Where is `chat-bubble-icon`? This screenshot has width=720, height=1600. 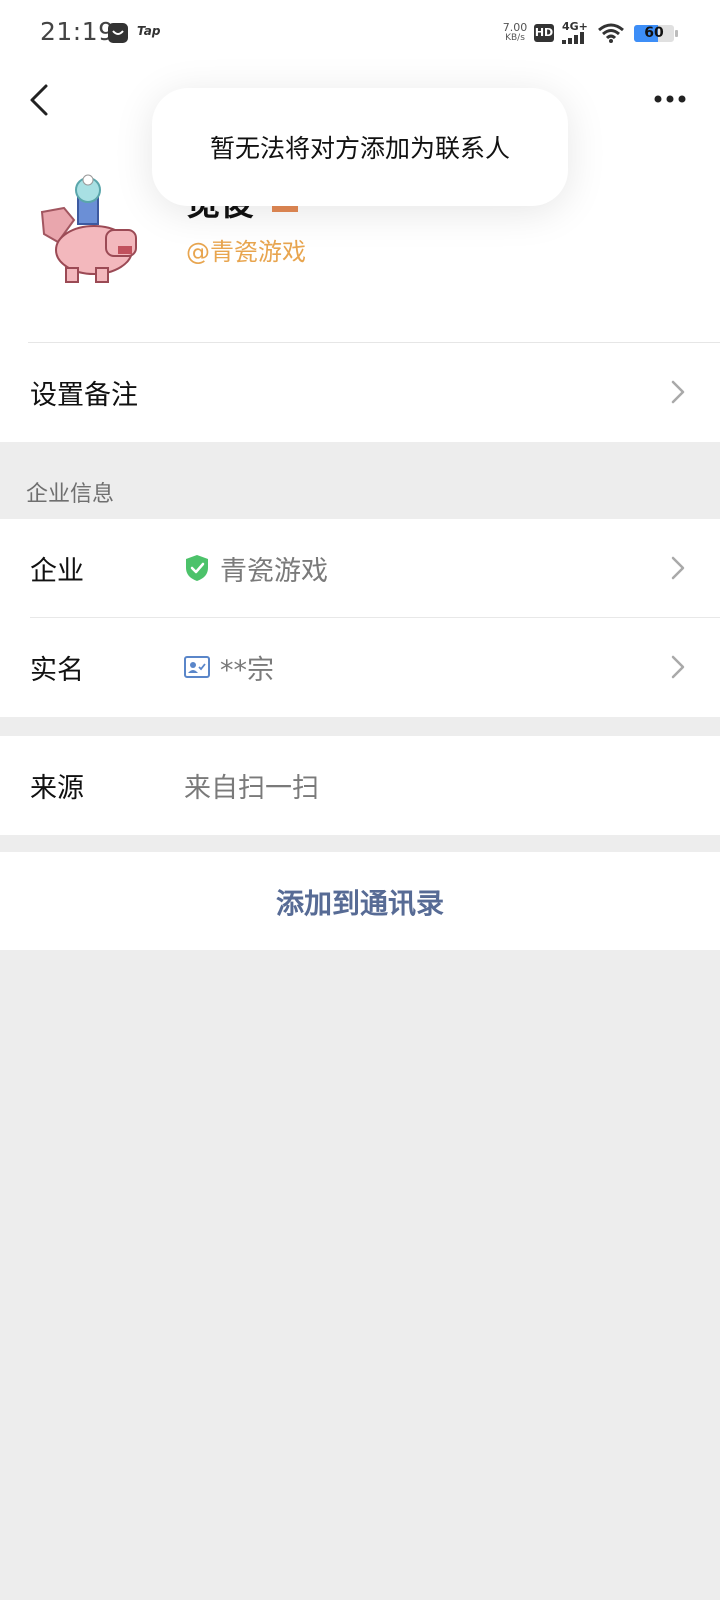 chat-bubble-icon is located at coordinates (118, 33).